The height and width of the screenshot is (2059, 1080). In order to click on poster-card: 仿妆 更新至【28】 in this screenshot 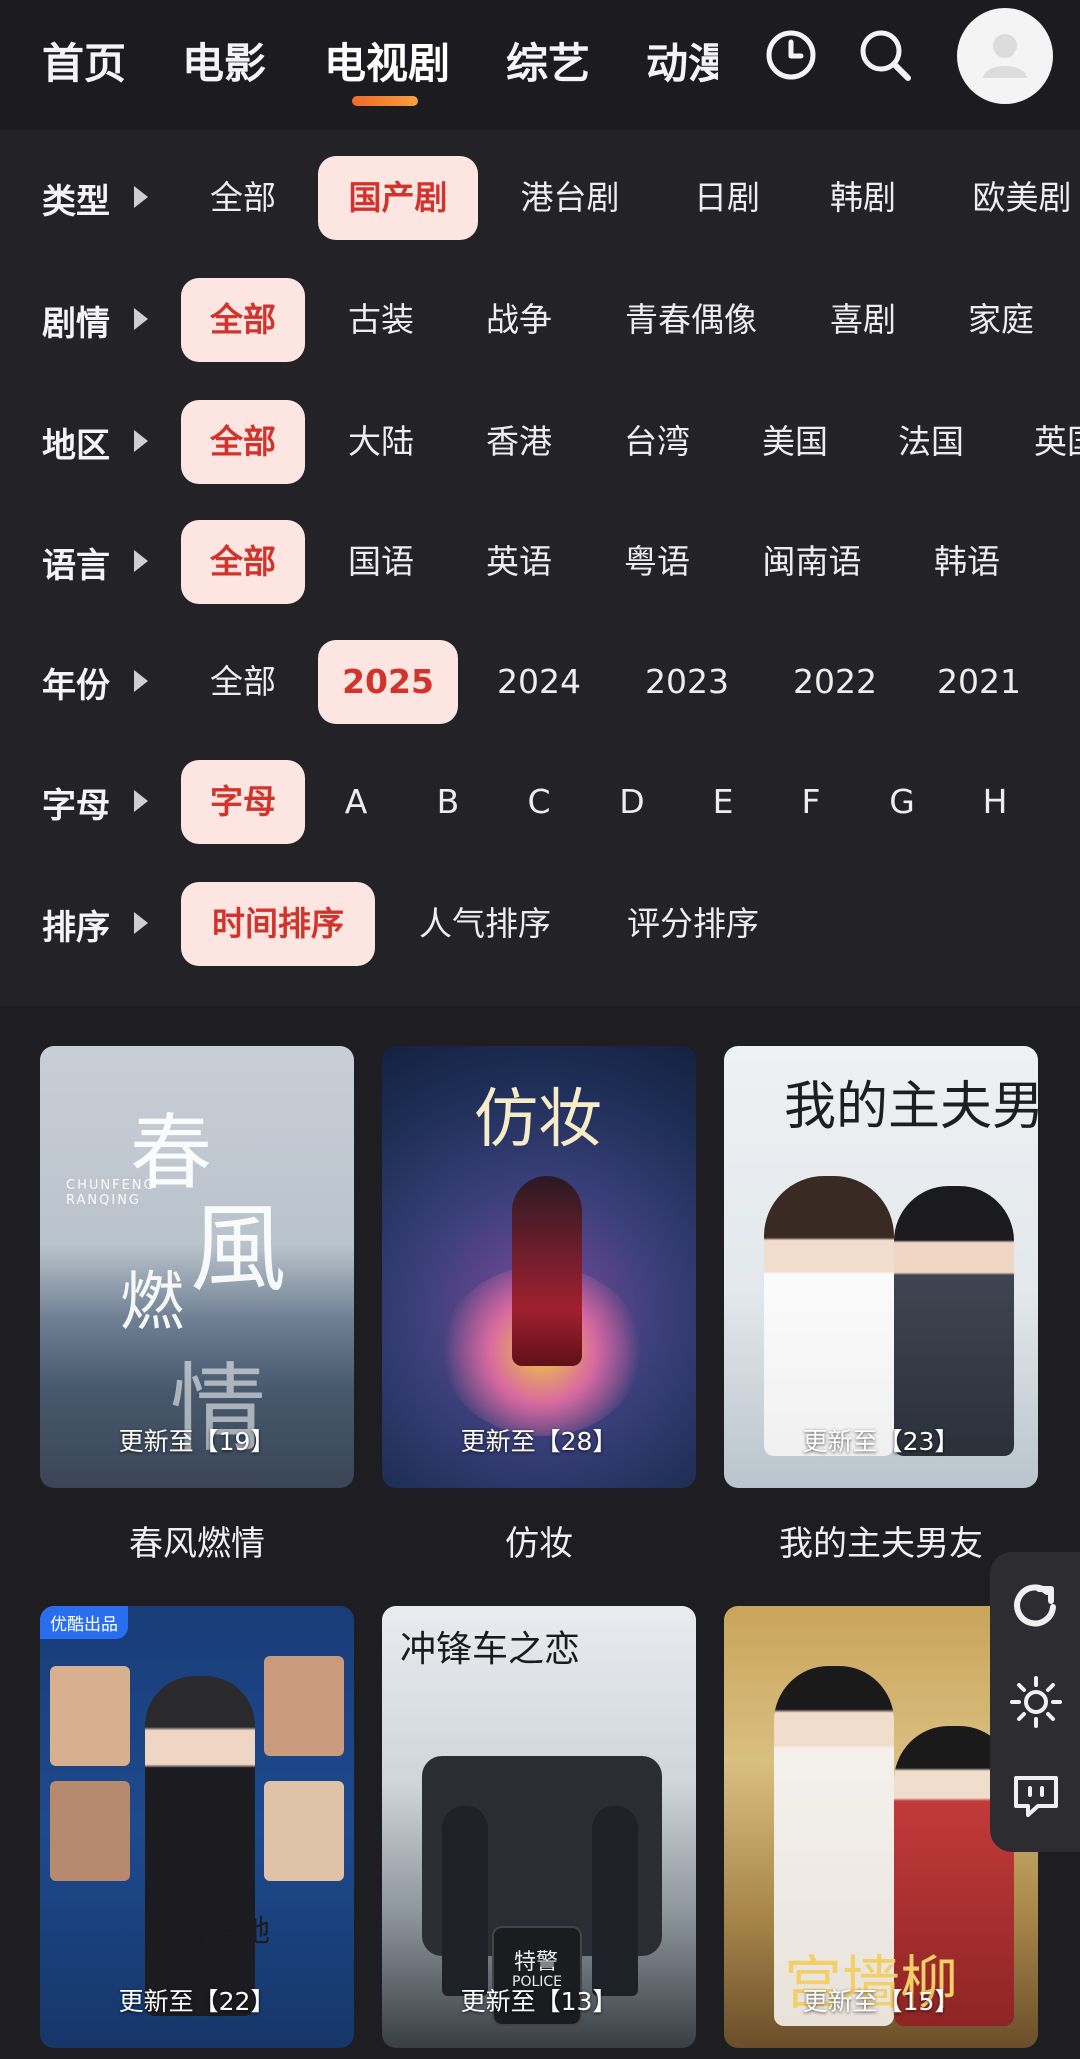, I will do `click(539, 1267)`.